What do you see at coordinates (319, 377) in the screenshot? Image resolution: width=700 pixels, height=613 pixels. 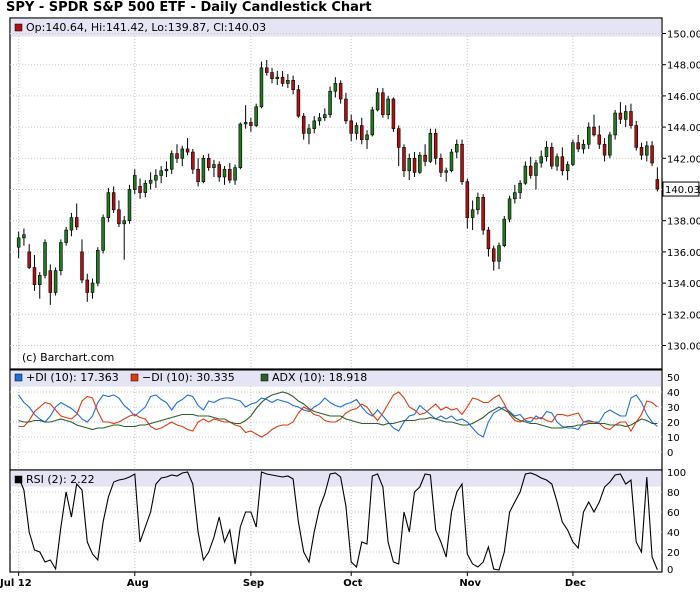 I see `dmi-legend-label: ADX (10): 18.918` at bounding box center [319, 377].